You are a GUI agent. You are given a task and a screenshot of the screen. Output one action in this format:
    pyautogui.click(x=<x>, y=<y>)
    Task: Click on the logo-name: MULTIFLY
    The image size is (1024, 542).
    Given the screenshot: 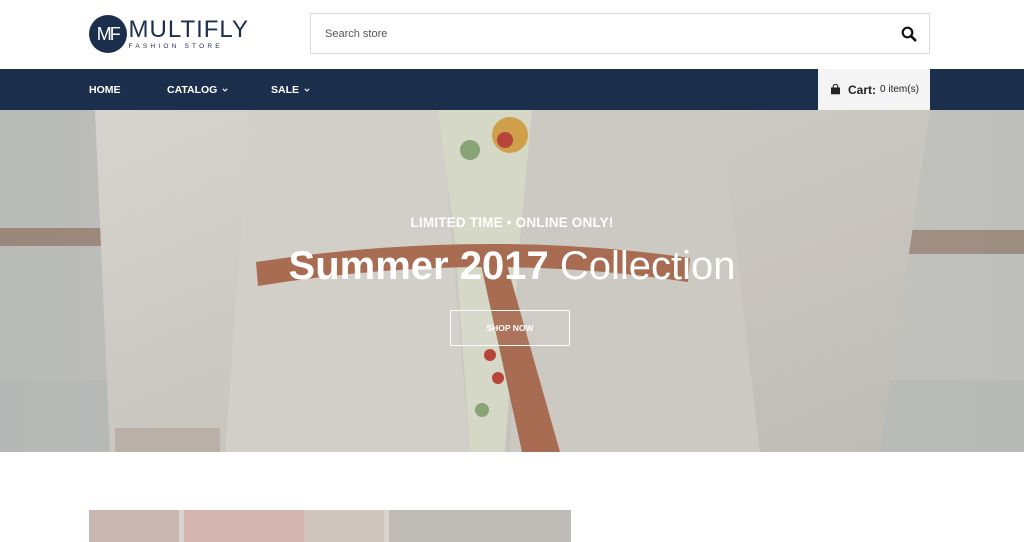 What is the action you would take?
    pyautogui.click(x=188, y=29)
    